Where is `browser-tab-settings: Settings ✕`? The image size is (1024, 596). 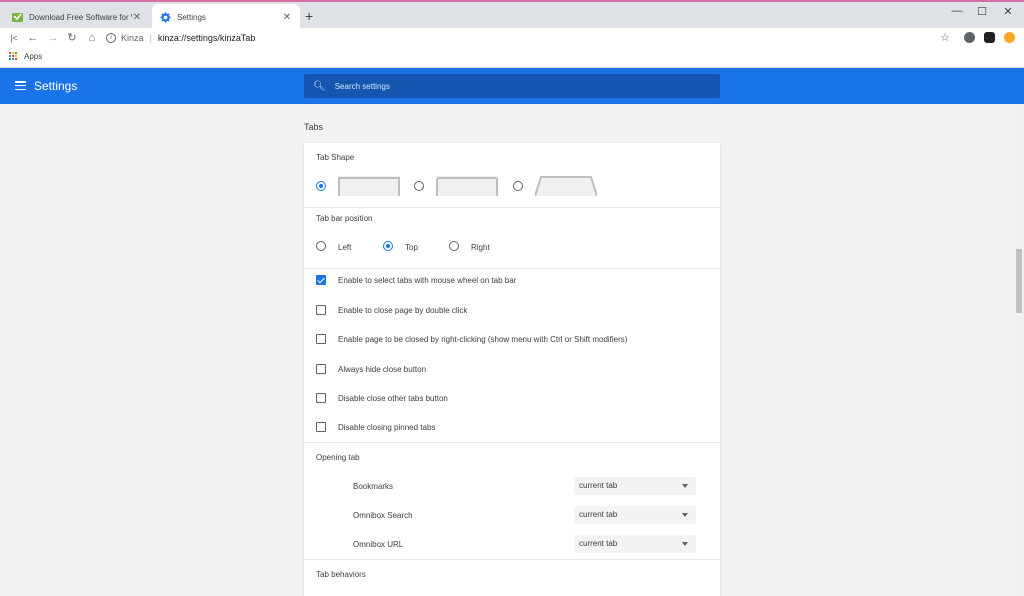
browser-tab-settings: Settings ✕ is located at coordinates (226, 17).